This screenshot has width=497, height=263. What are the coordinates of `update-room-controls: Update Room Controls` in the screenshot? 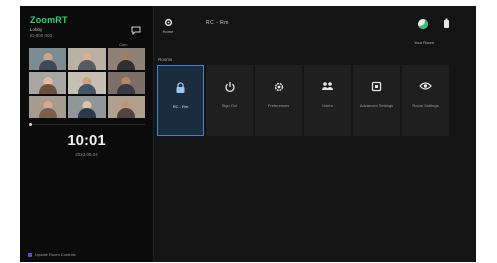 It's located at (52, 254).